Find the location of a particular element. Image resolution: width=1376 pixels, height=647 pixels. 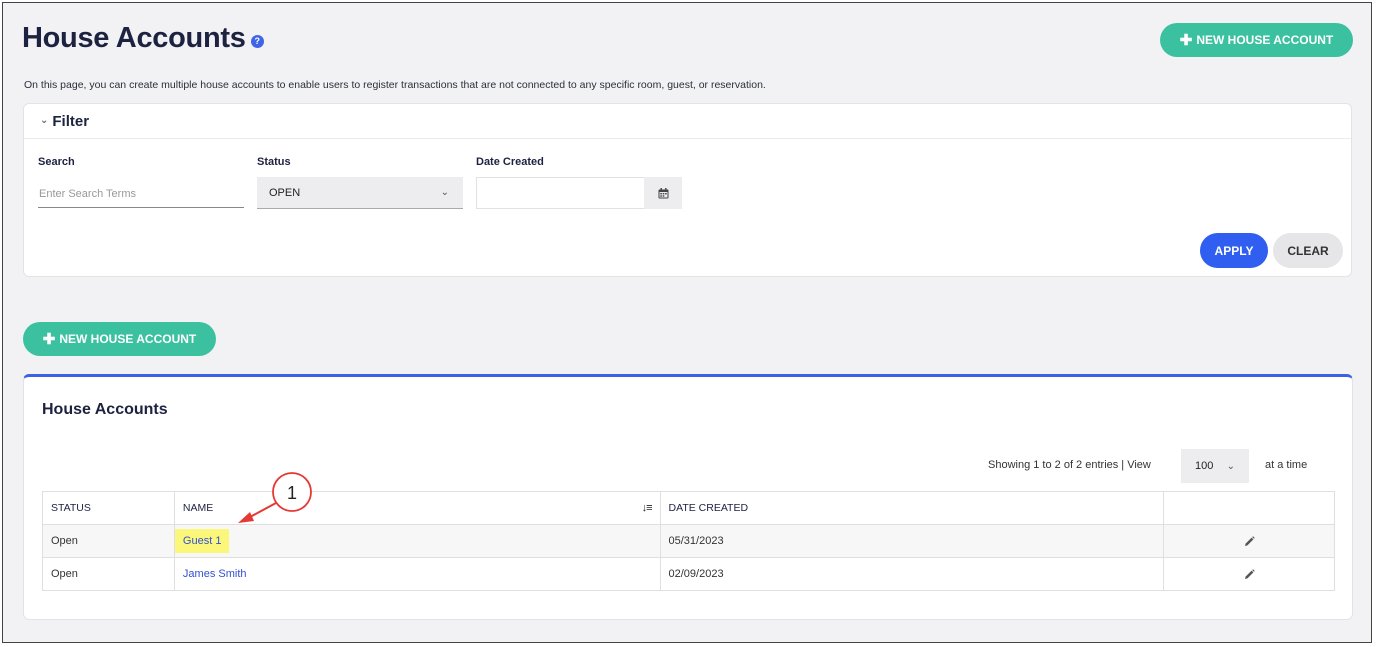

at-a-time-label: at a time is located at coordinates (1286, 465).